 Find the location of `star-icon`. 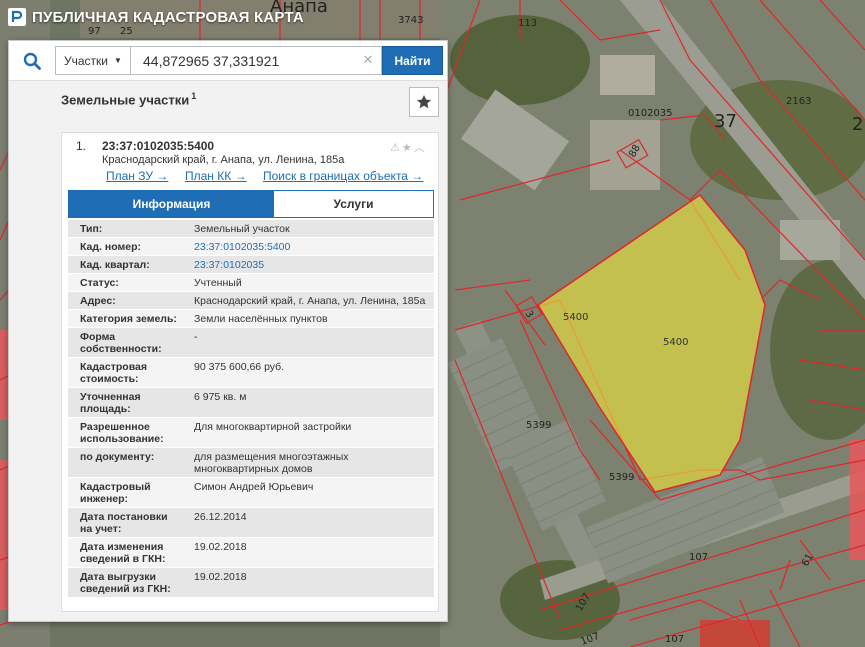

star-icon is located at coordinates (424, 102).